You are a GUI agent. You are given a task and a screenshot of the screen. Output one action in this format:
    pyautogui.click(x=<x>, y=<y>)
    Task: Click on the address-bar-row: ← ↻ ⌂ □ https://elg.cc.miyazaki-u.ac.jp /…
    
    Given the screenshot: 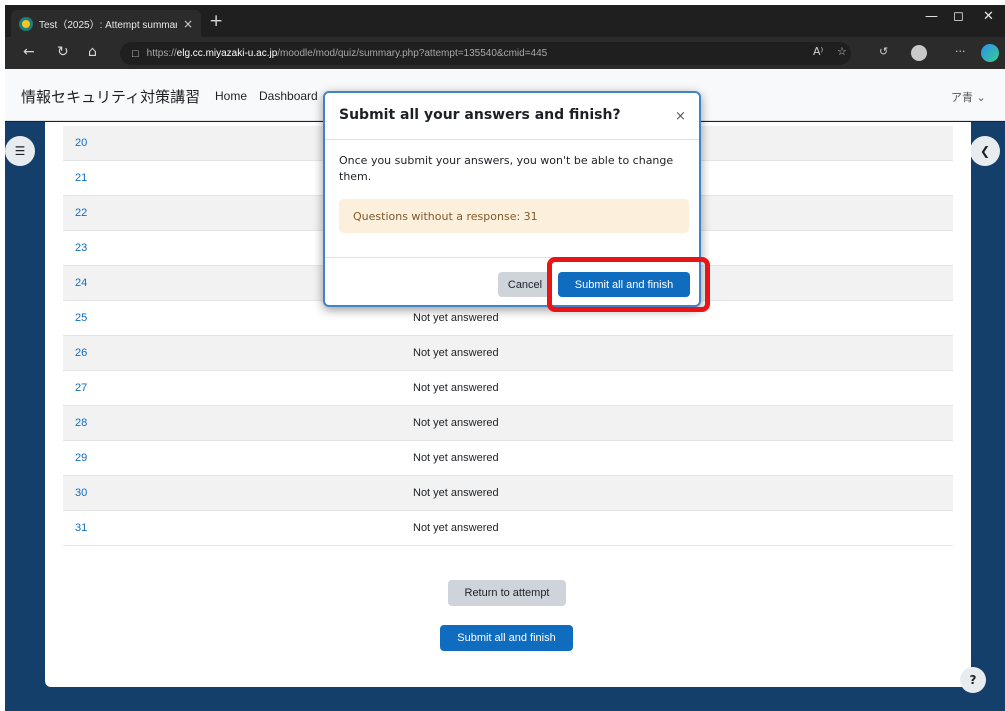 What is the action you would take?
    pyautogui.click(x=505, y=53)
    